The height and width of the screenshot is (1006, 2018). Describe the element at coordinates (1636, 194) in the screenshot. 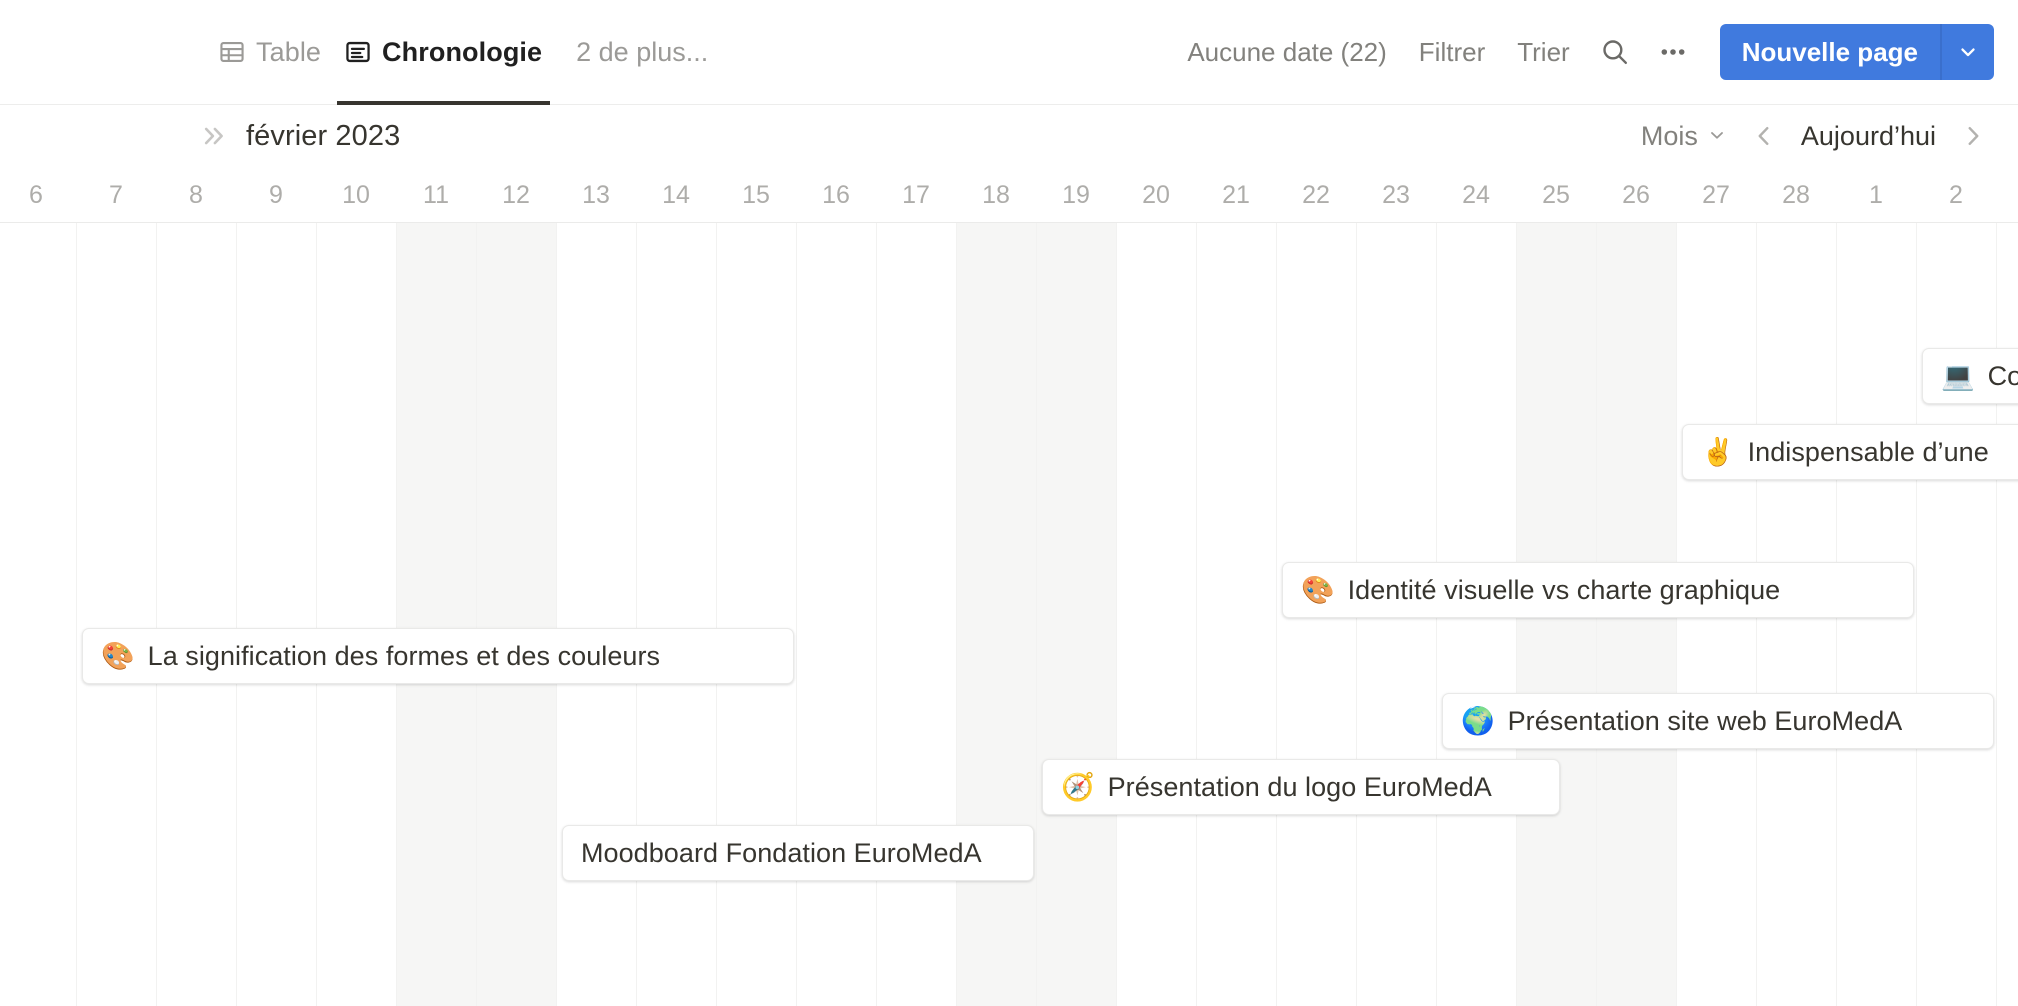

I see `day-tick: 26` at that location.